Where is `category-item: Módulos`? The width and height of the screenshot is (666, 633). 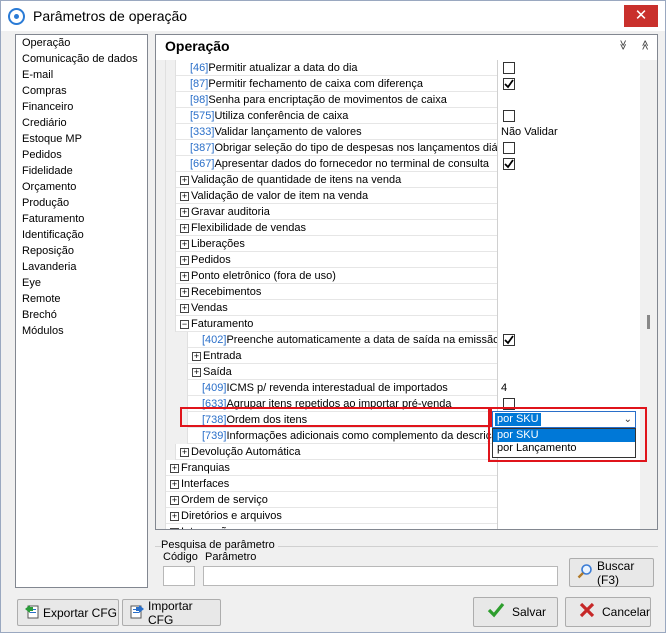
category-item: Módulos is located at coordinates (81, 331).